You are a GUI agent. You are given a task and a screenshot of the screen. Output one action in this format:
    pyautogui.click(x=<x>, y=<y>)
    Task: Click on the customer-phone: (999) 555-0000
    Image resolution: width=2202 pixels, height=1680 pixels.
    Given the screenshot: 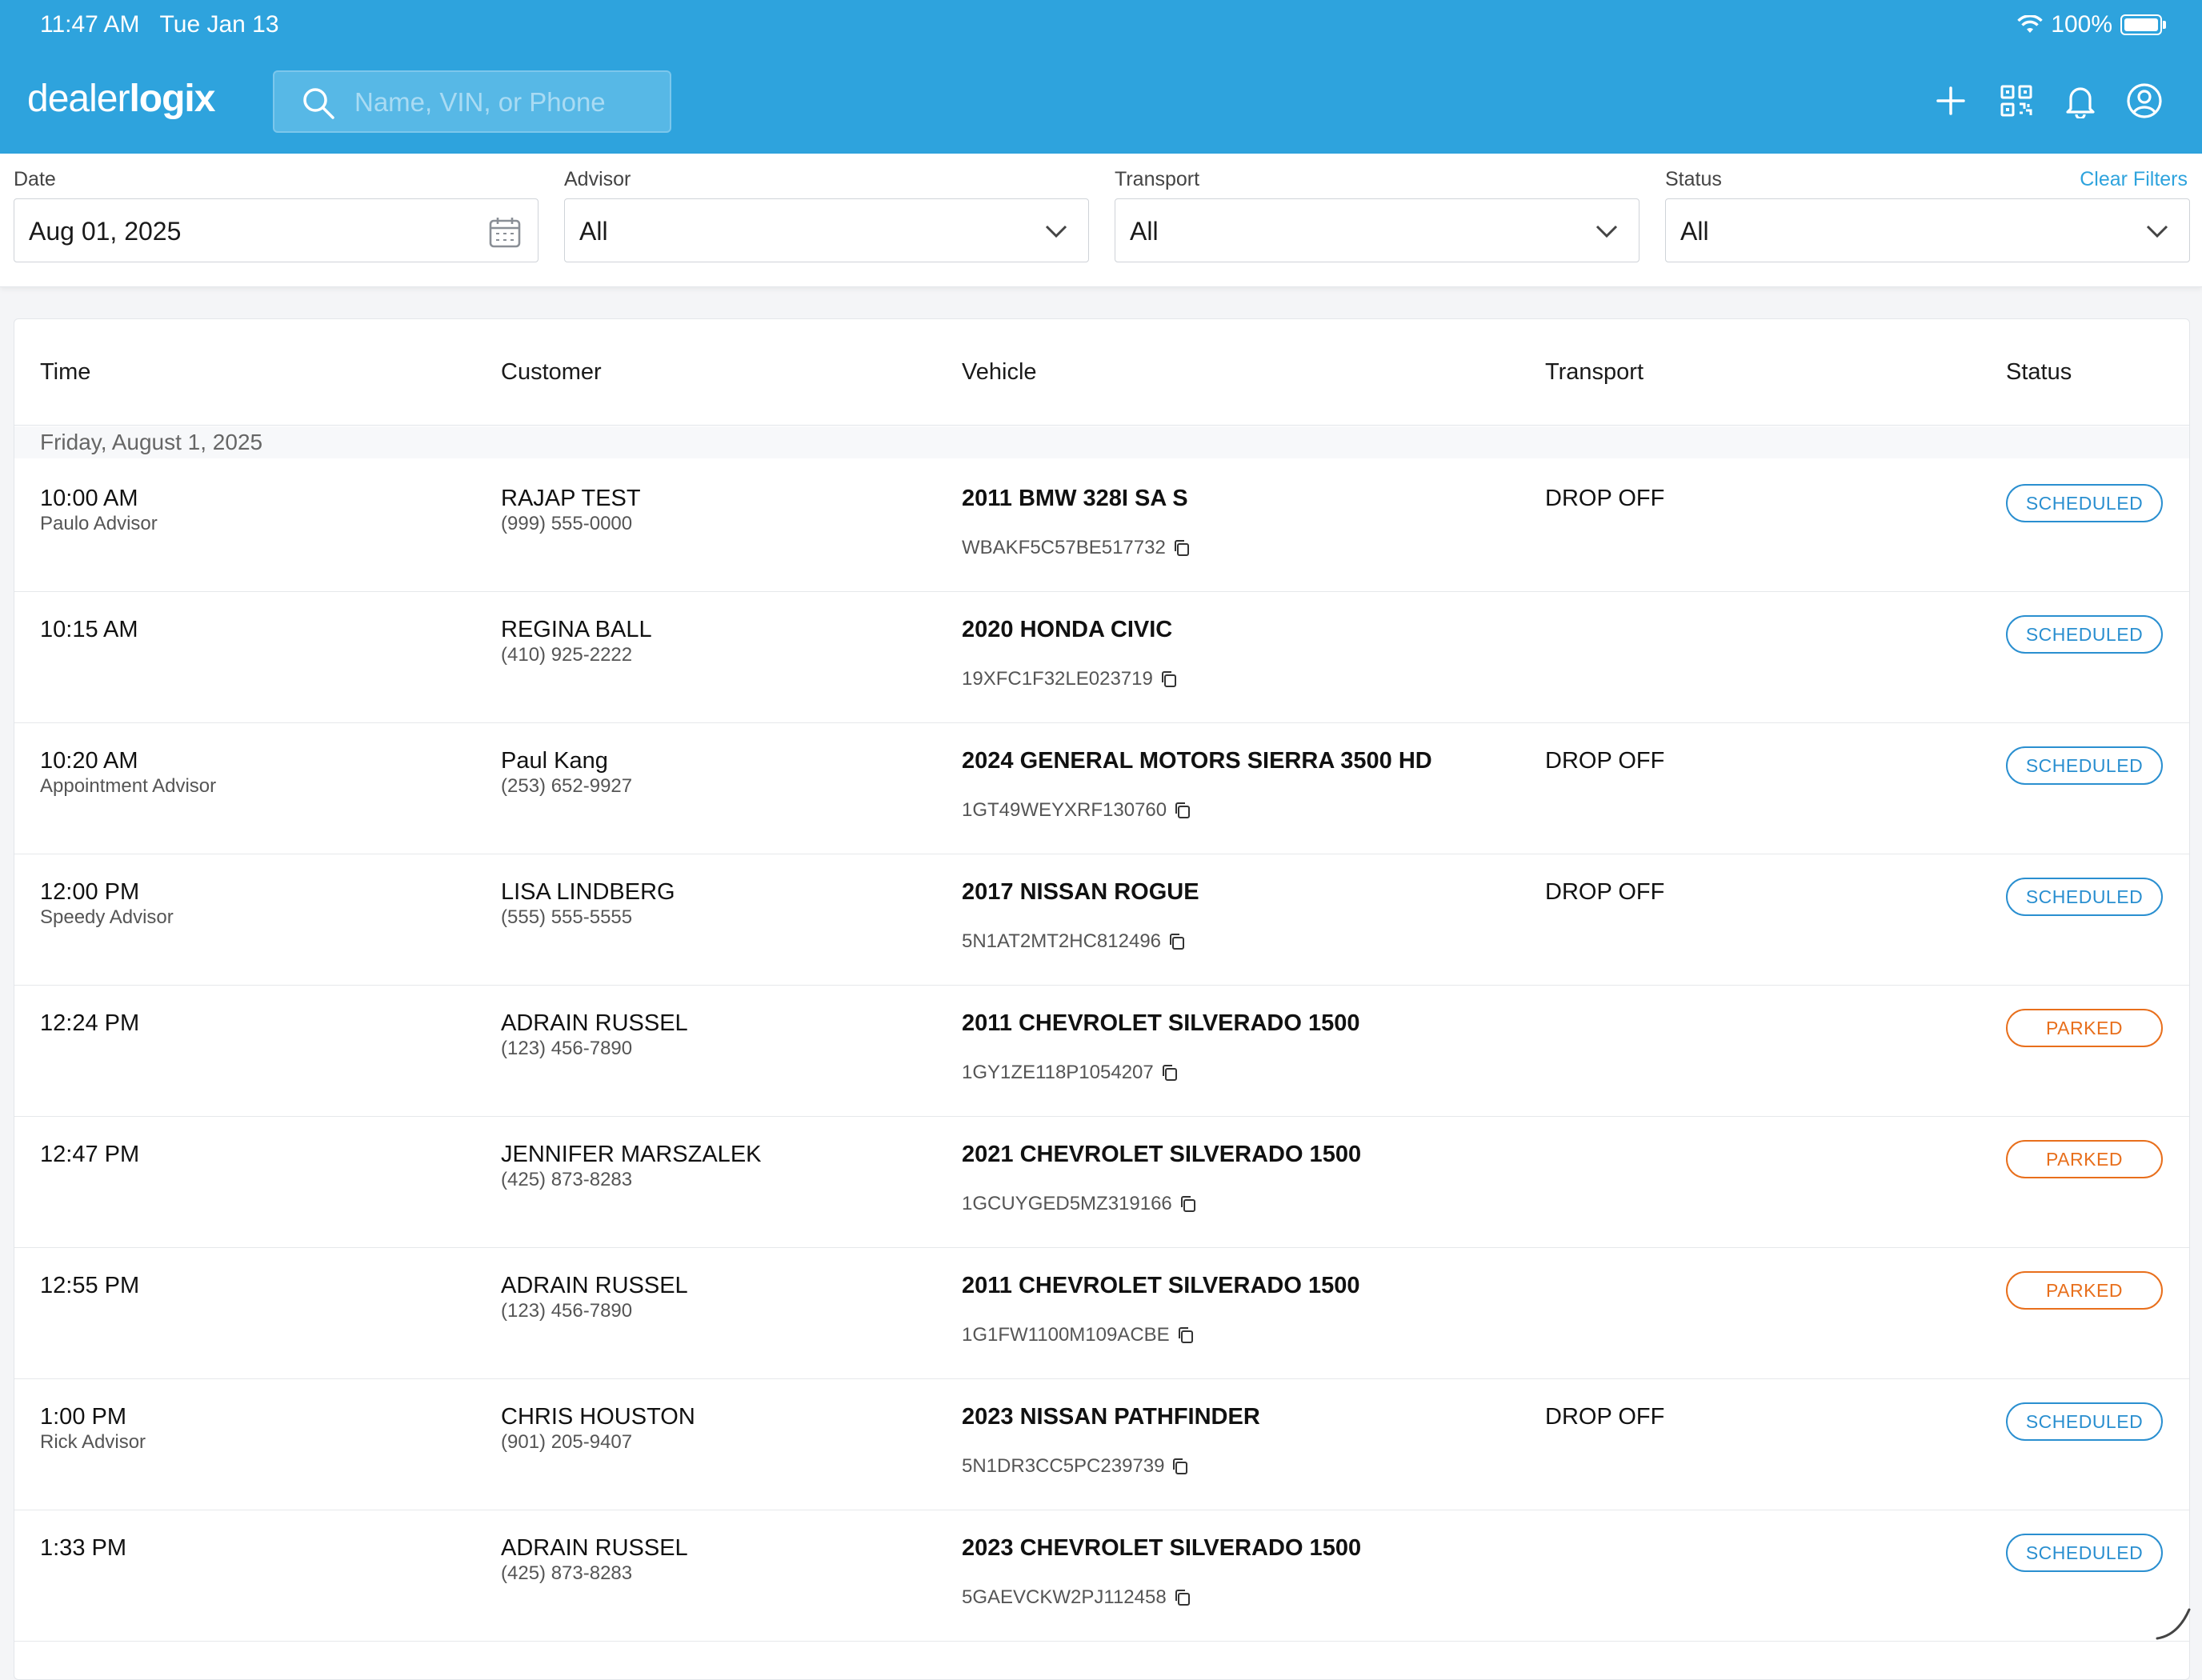 What is the action you would take?
    pyautogui.click(x=567, y=523)
    